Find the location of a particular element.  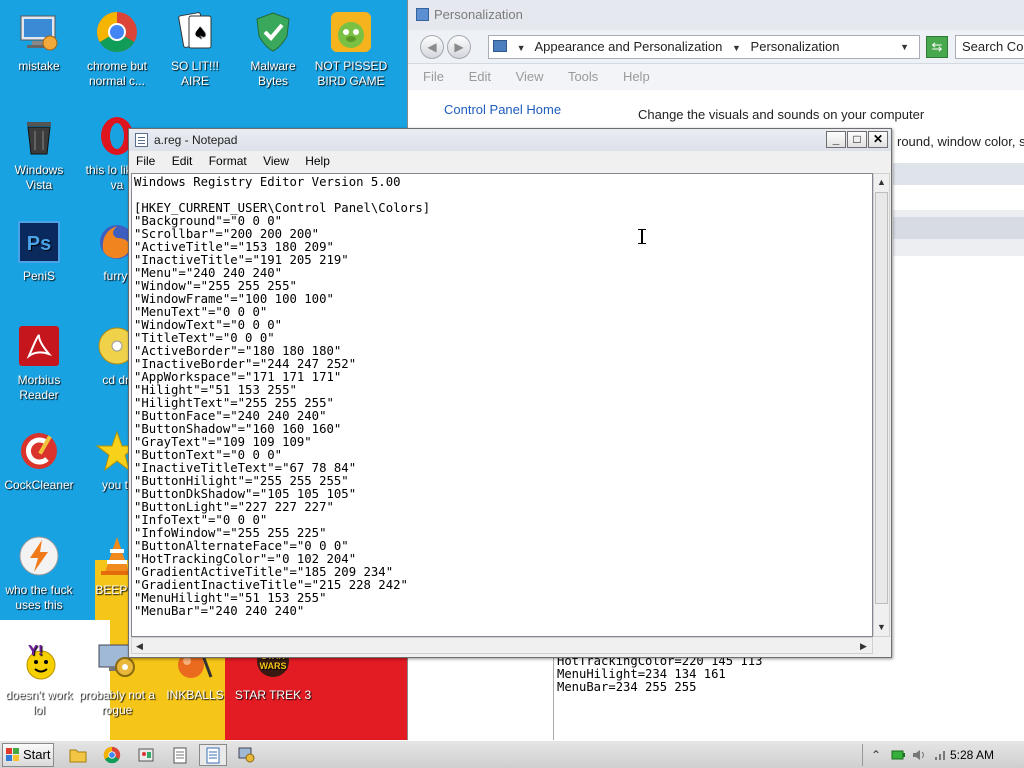

desktop-icon-mistake: mistake is located at coordinates (39, 41).